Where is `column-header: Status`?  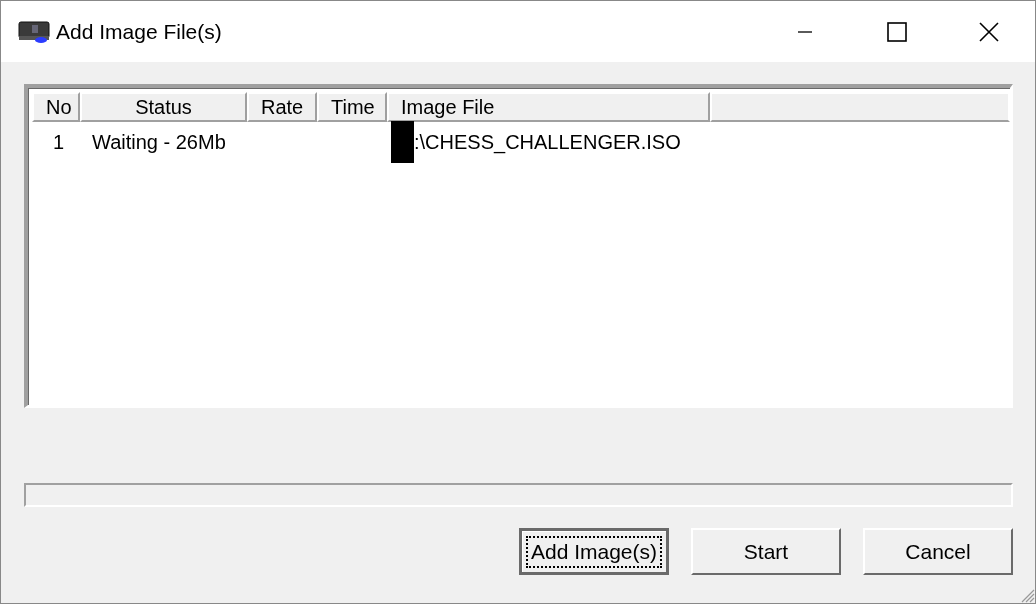 column-header: Status is located at coordinates (163, 107).